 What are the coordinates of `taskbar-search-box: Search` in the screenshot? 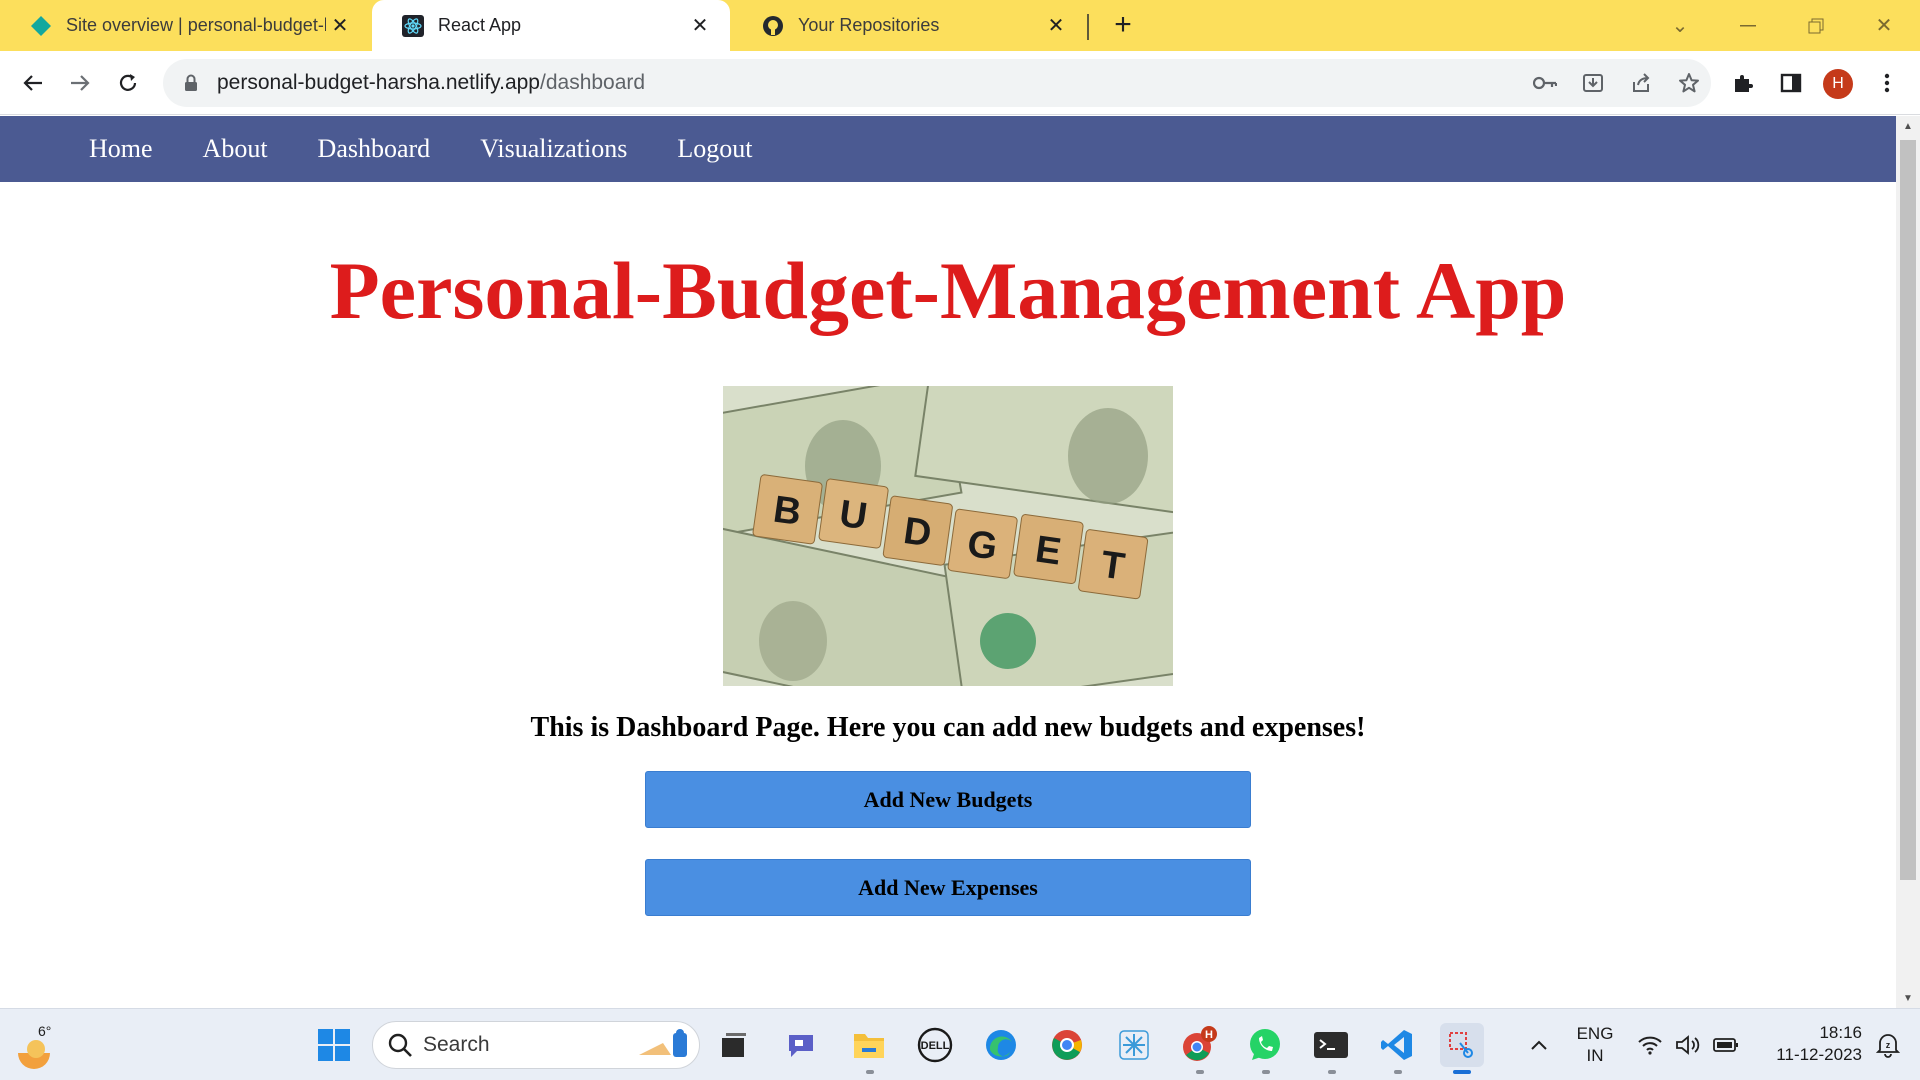 It's located at (536, 1045).